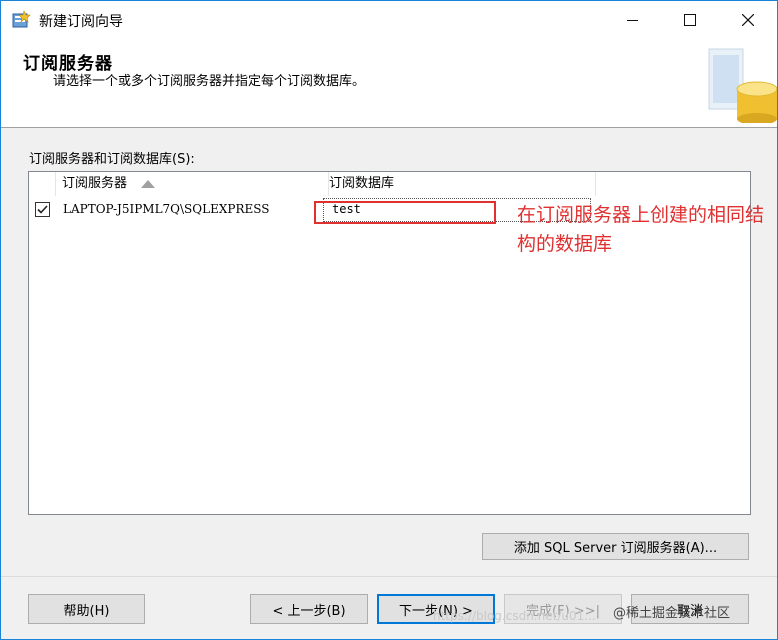  Describe the element at coordinates (81, 22) in the screenshot. I see `window-title: 新建订阅向导` at that location.